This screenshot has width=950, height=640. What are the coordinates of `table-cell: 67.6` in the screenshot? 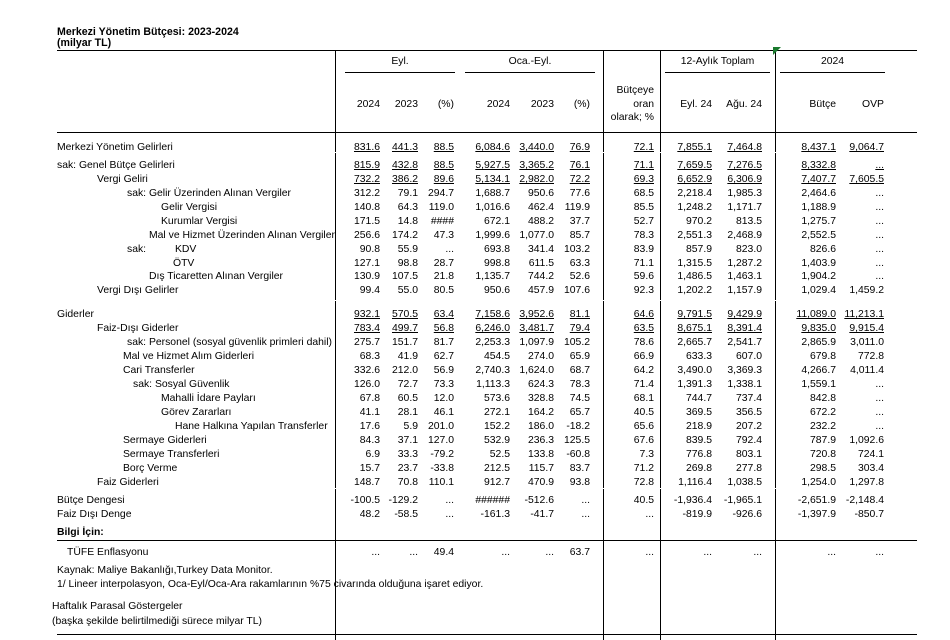 It's located at (643, 440).